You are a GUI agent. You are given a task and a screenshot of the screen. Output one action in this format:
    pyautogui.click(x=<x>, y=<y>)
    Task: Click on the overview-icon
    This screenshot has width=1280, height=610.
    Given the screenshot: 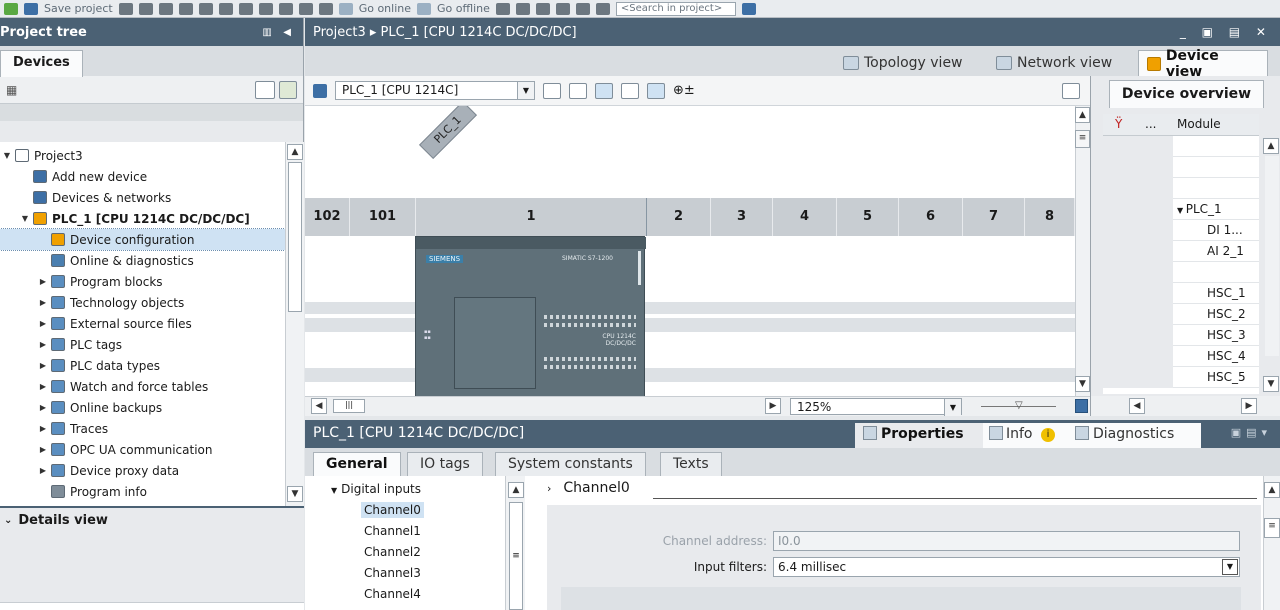 What is the action you would take?
    pyautogui.click(x=265, y=89)
    